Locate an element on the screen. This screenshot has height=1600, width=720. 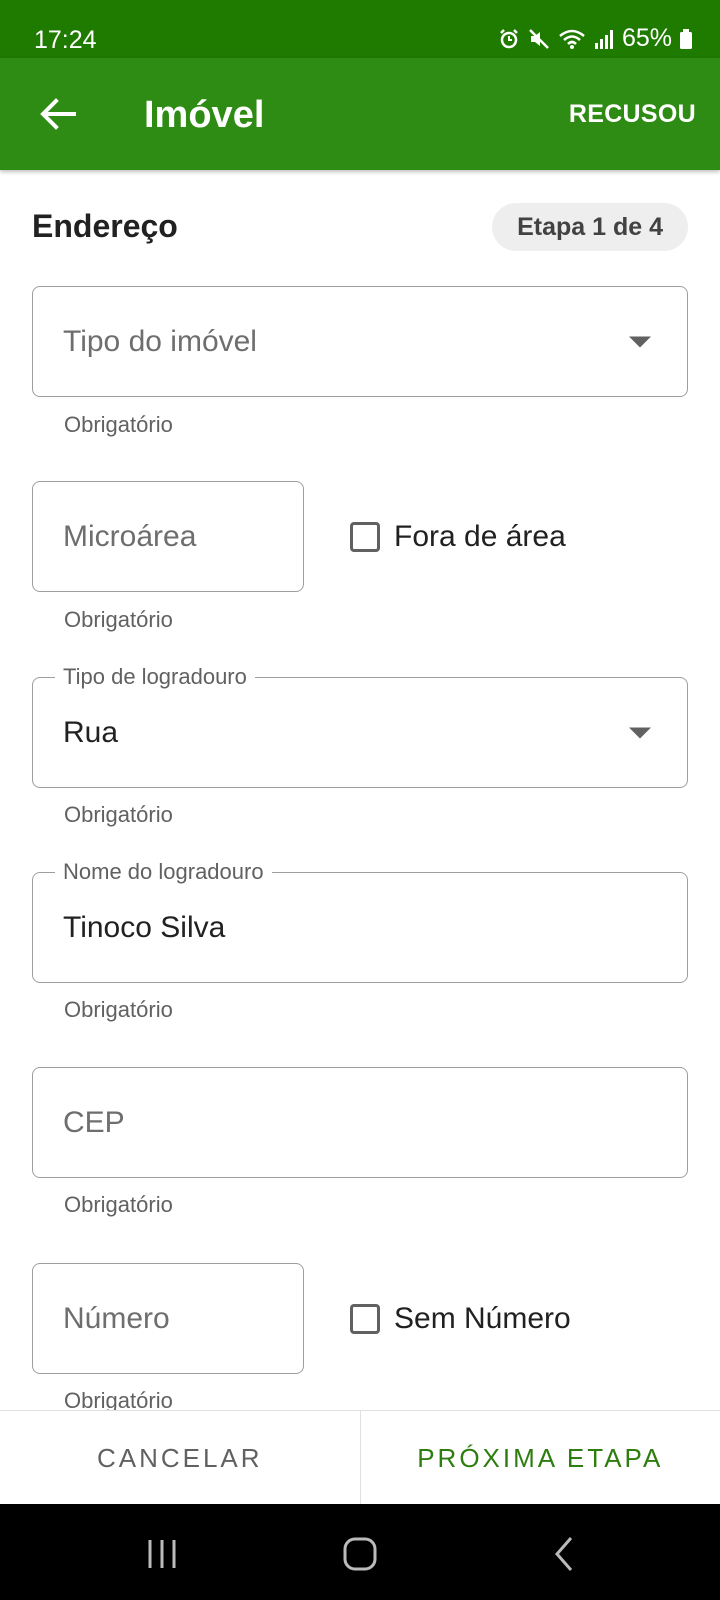
signal-icon is located at coordinates (603, 39).